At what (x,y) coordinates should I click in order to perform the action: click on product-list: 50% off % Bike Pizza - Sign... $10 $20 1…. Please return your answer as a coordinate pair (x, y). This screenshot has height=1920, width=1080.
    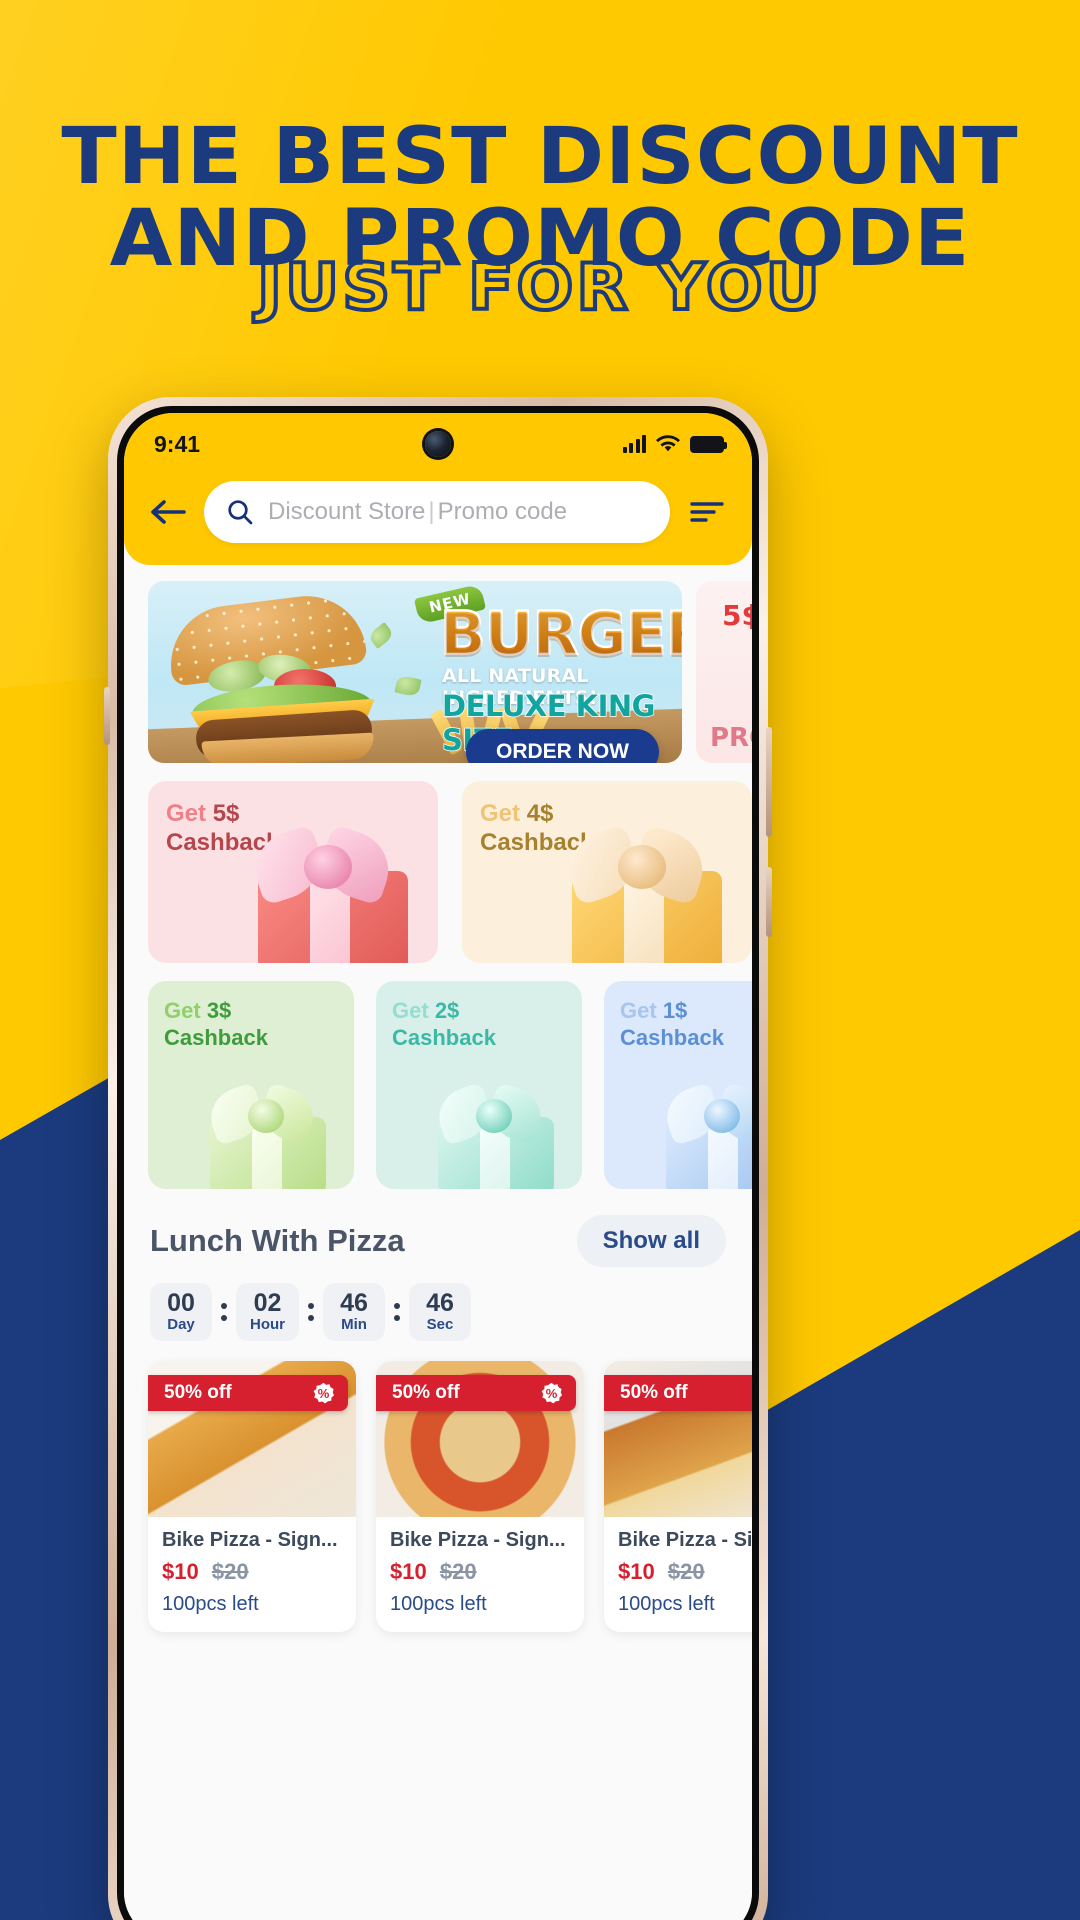
    Looking at the image, I should click on (438, 1487).